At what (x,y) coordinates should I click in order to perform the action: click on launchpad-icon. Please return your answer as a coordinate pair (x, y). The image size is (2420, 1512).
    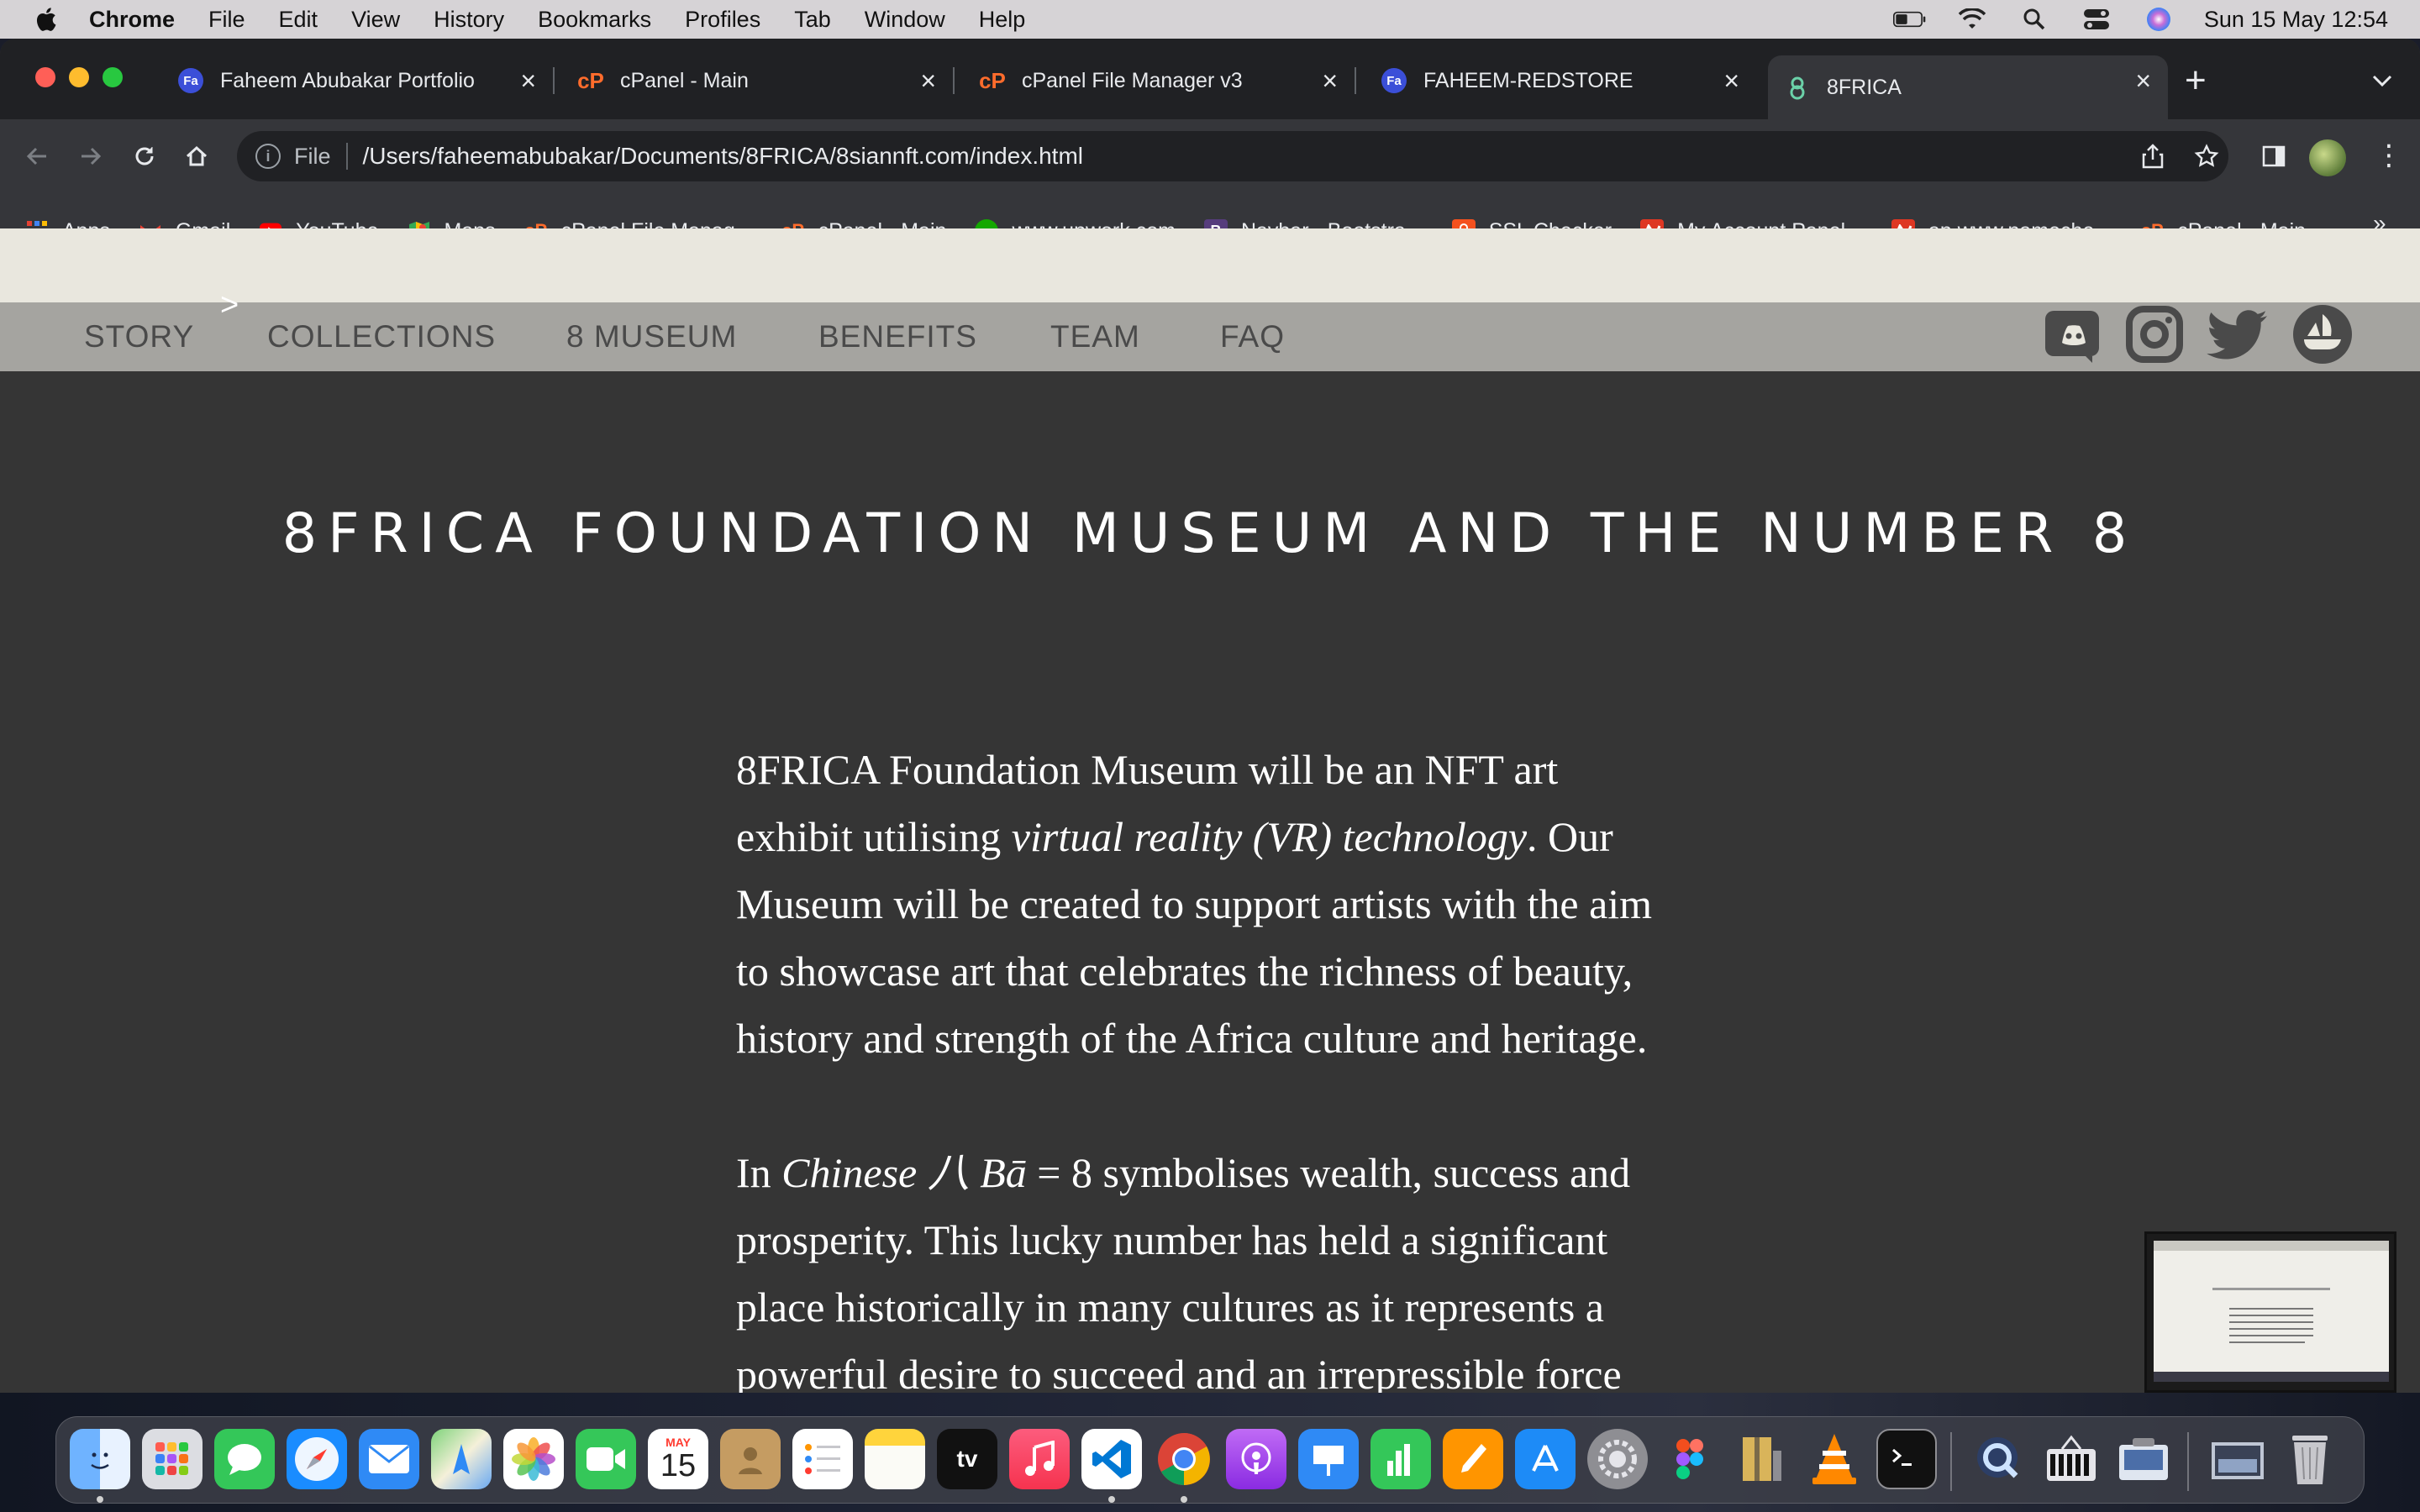
    Looking at the image, I should click on (172, 1459).